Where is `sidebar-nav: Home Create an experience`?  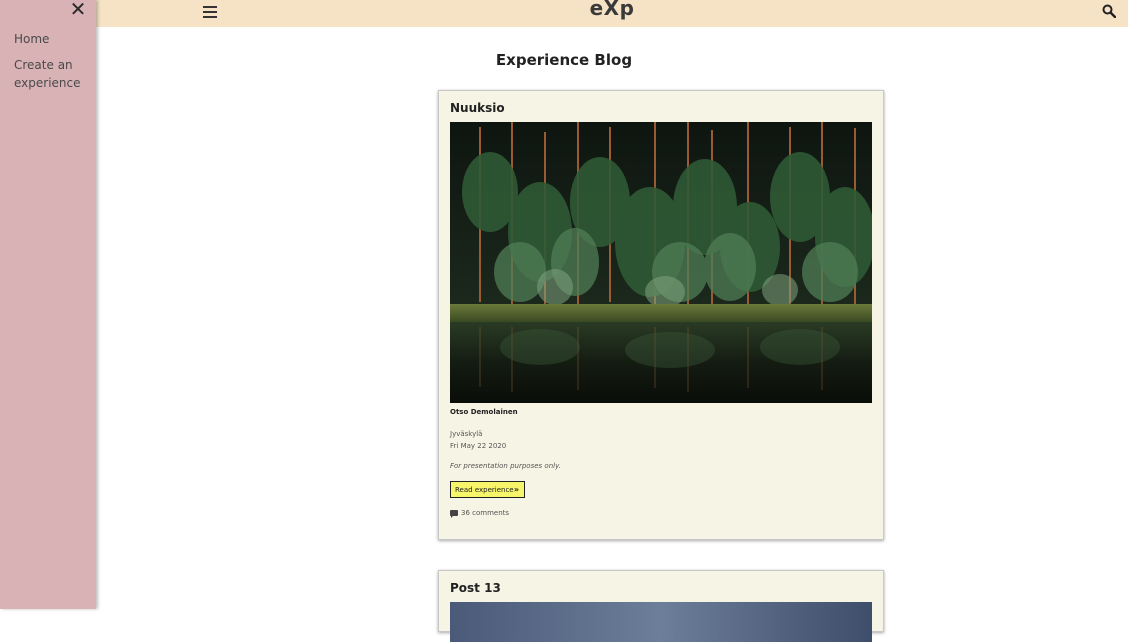 sidebar-nav: Home Create an experience is located at coordinates (52, 65).